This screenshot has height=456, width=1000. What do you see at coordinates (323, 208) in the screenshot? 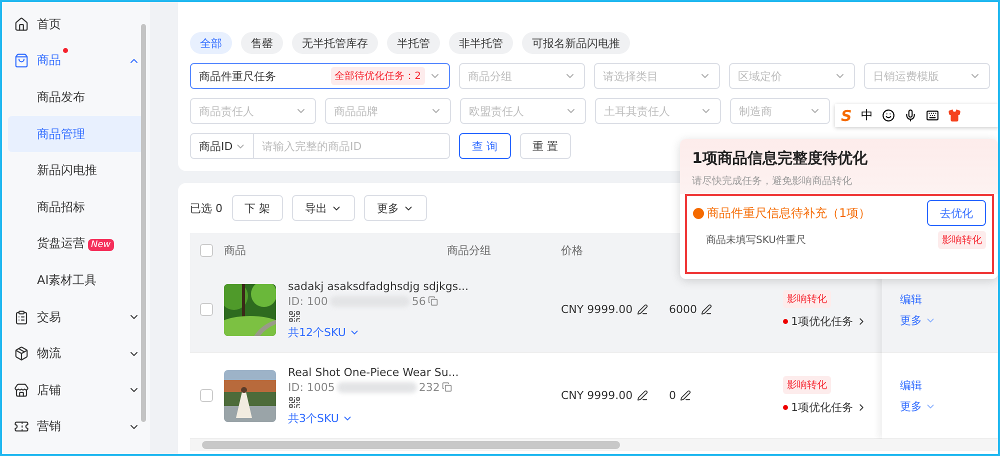
I see `toolbar-button: 导出` at bounding box center [323, 208].